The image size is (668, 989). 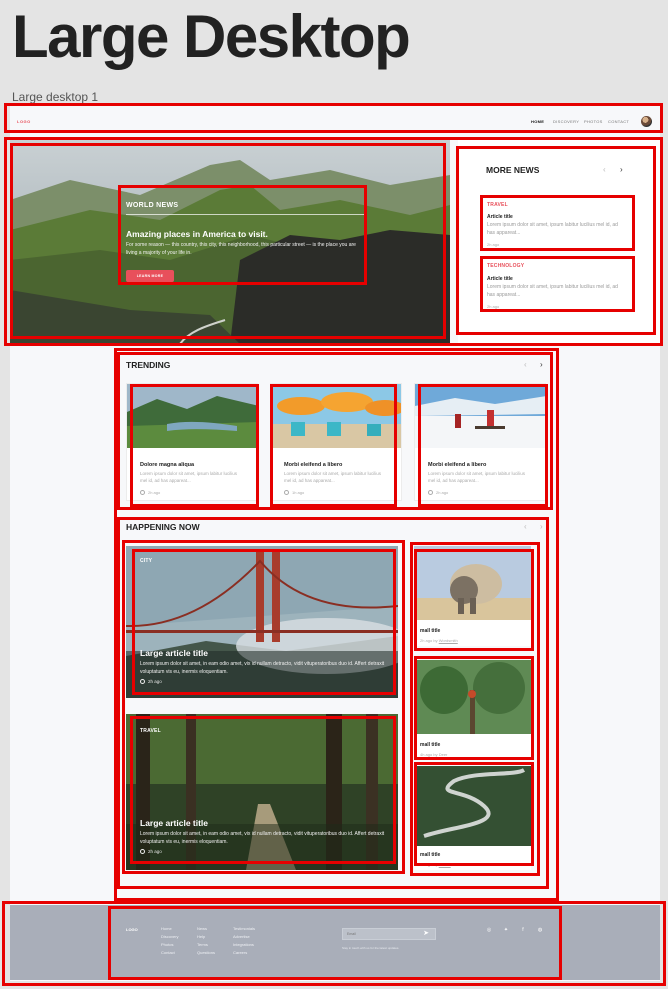 I want to click on dribbble-icon: ◍, so click(x=540, y=930).